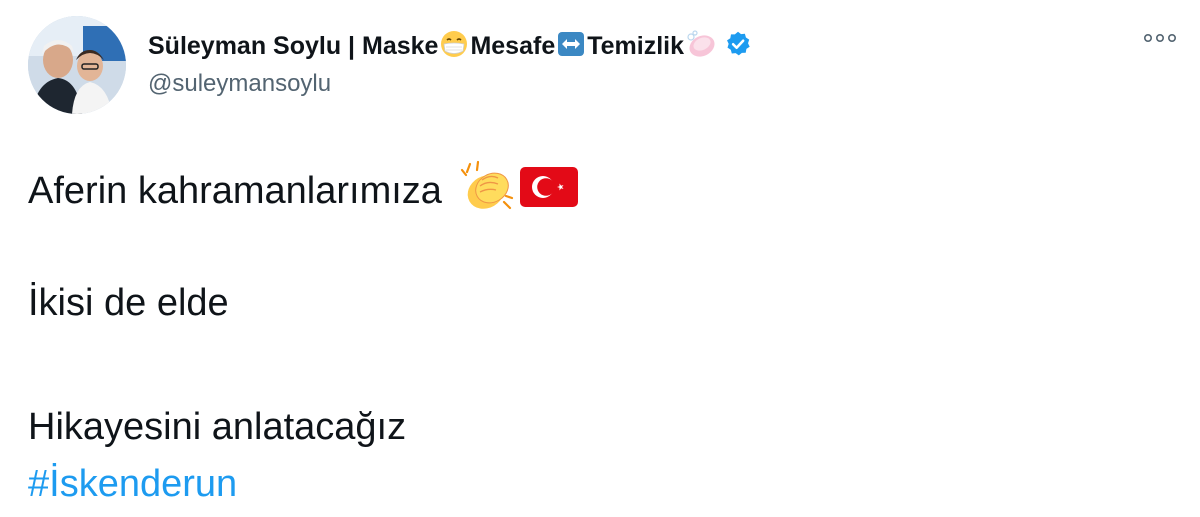 This screenshot has width=1200, height=517. I want to click on soap-icon, so click(701, 46).